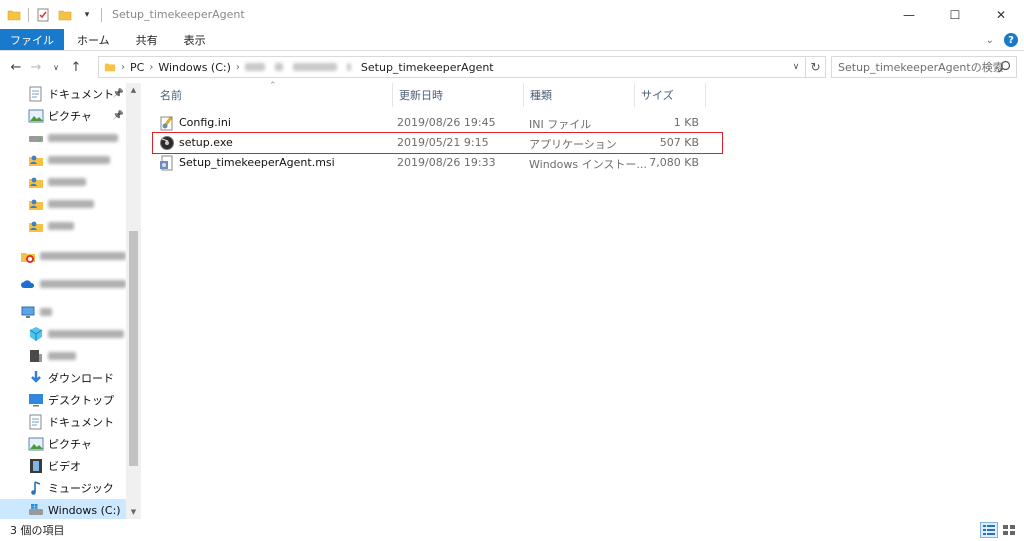  Describe the element at coordinates (32, 39) in the screenshot. I see `tab-file: ファイル` at that location.